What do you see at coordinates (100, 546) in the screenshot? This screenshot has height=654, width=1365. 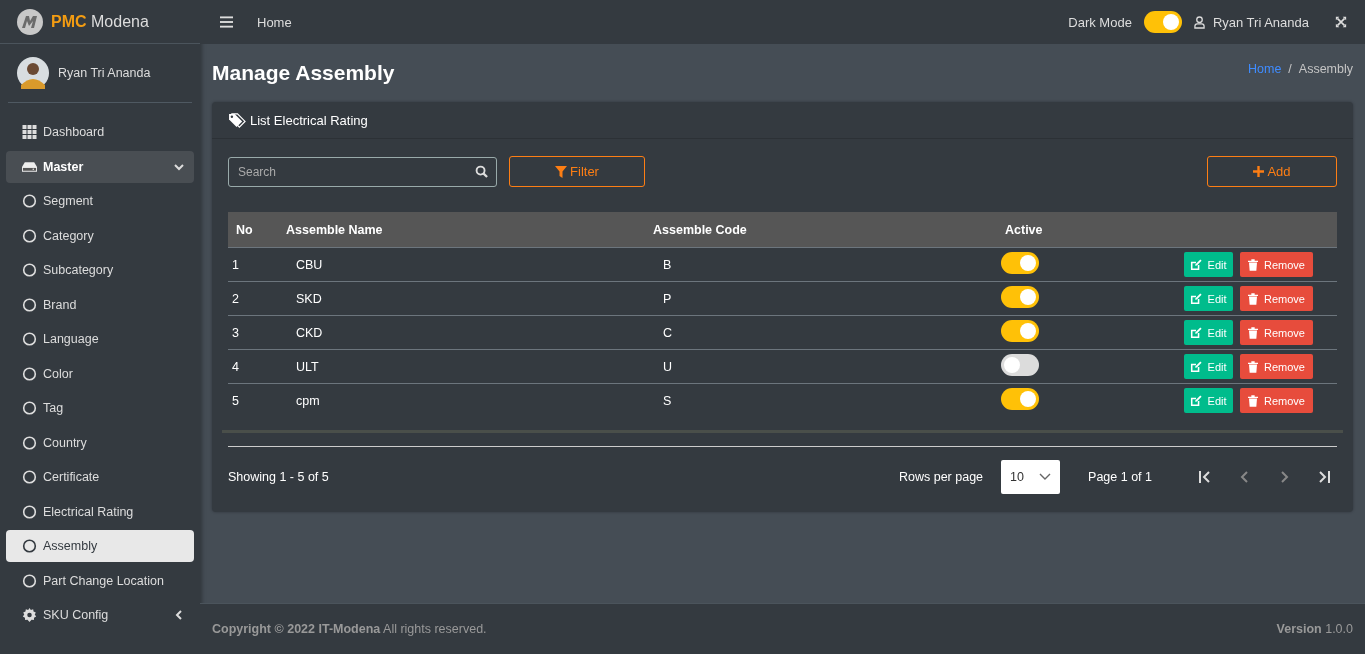 I see `nav-item: Assembly` at bounding box center [100, 546].